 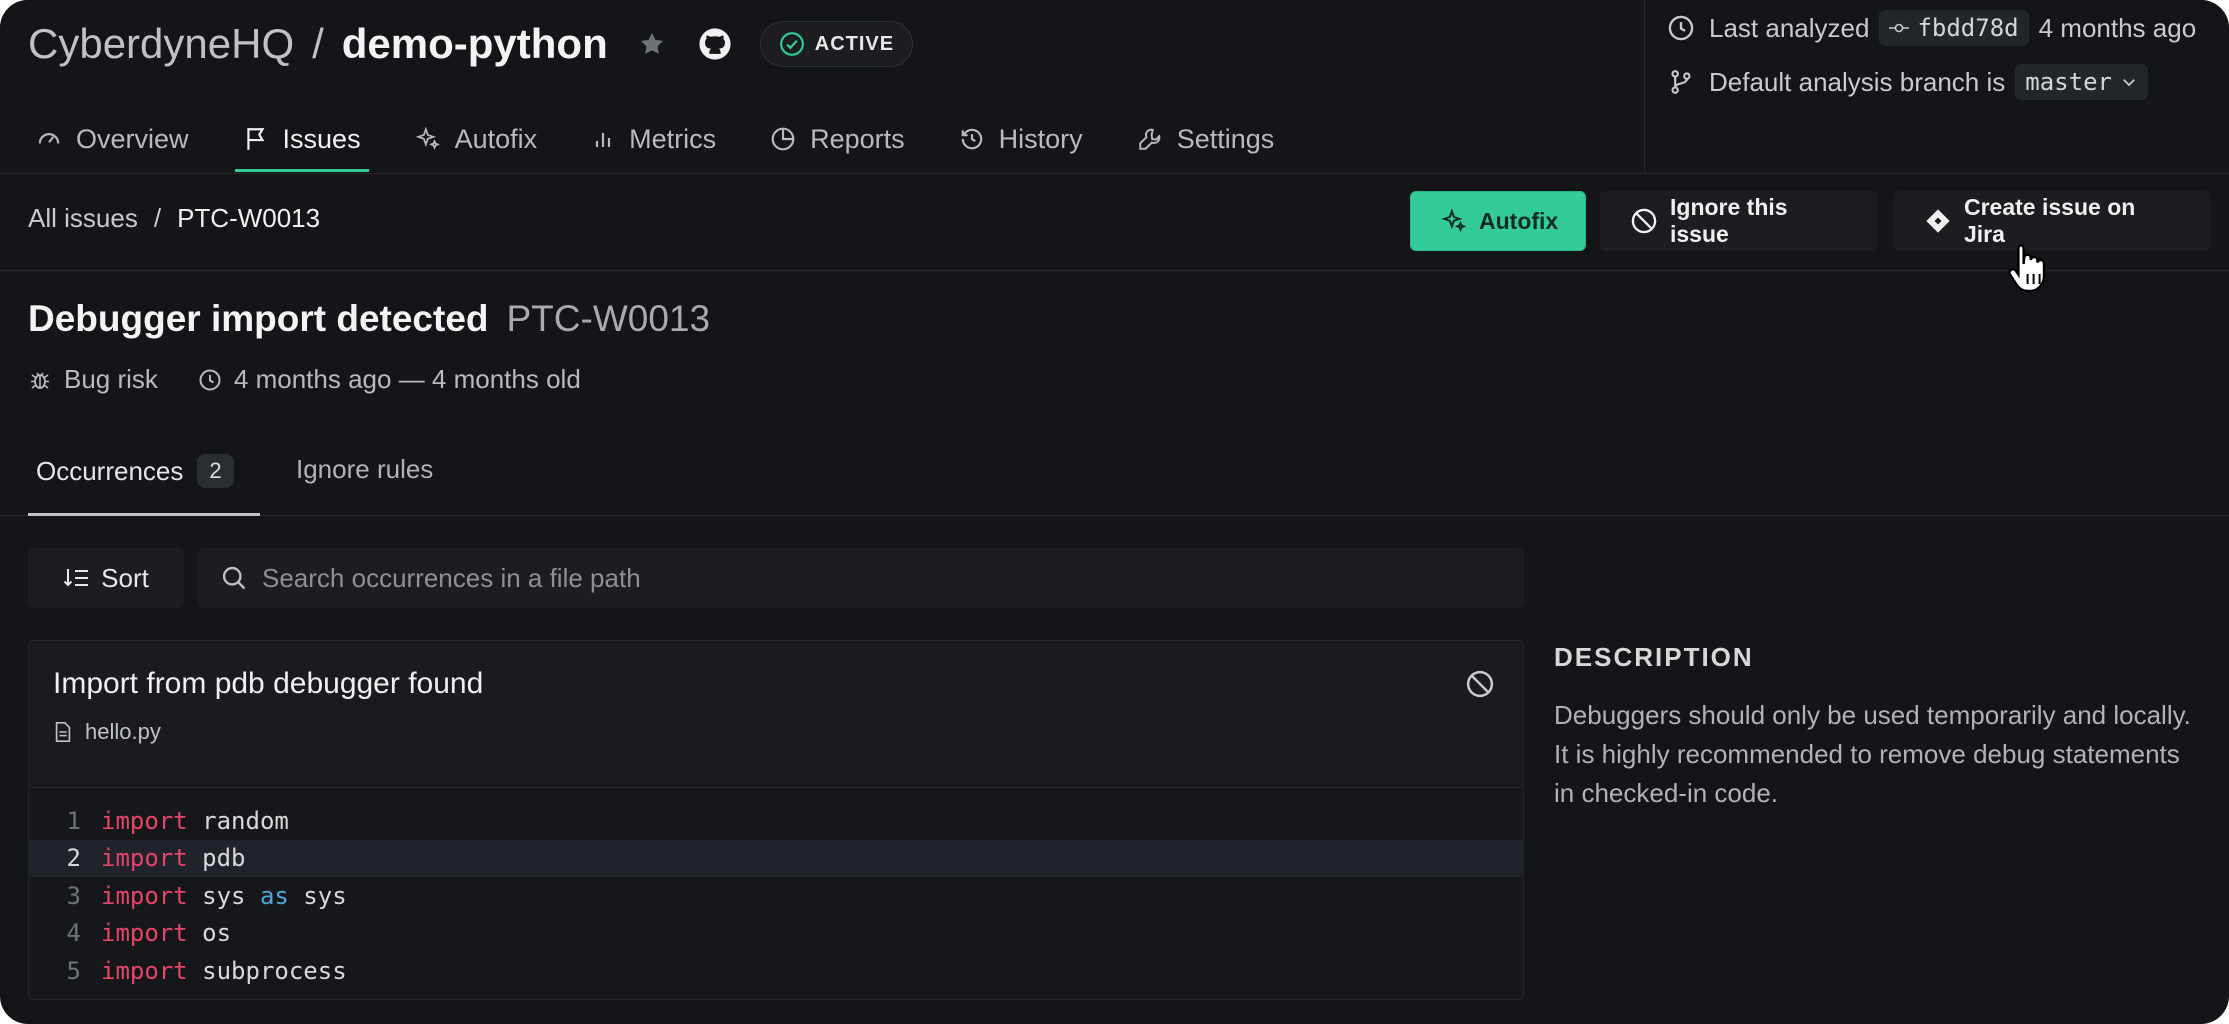 What do you see at coordinates (857, 138) in the screenshot?
I see `tab-label: Reports` at bounding box center [857, 138].